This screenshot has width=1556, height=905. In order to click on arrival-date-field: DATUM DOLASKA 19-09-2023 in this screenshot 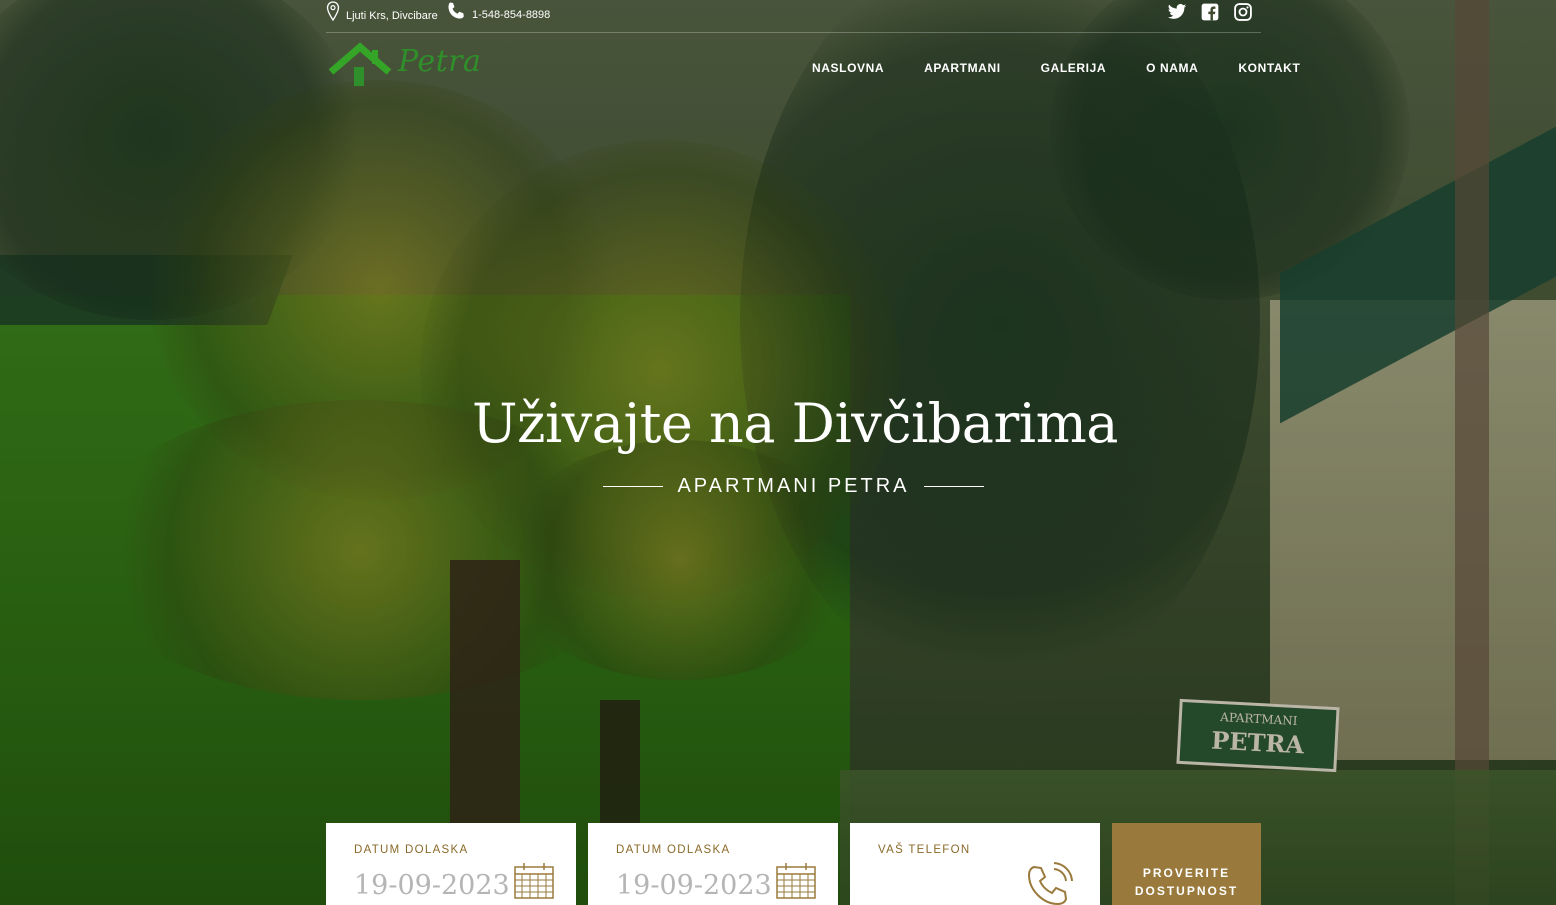, I will do `click(451, 864)`.